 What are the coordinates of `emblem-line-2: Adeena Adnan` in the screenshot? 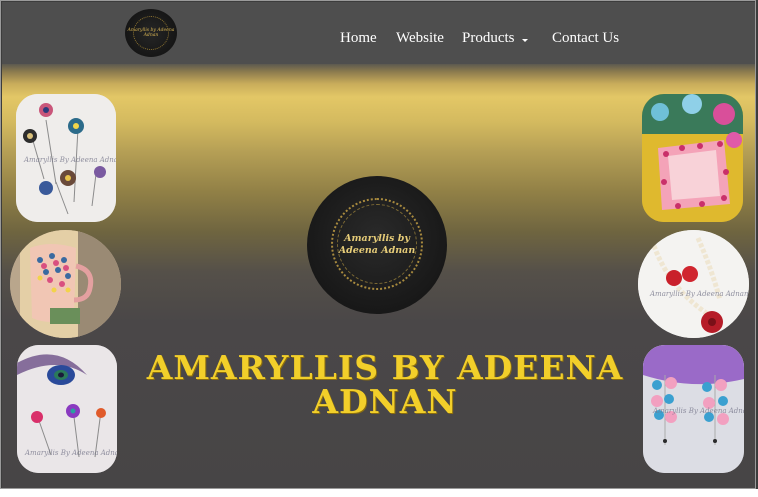 It's located at (377, 250).